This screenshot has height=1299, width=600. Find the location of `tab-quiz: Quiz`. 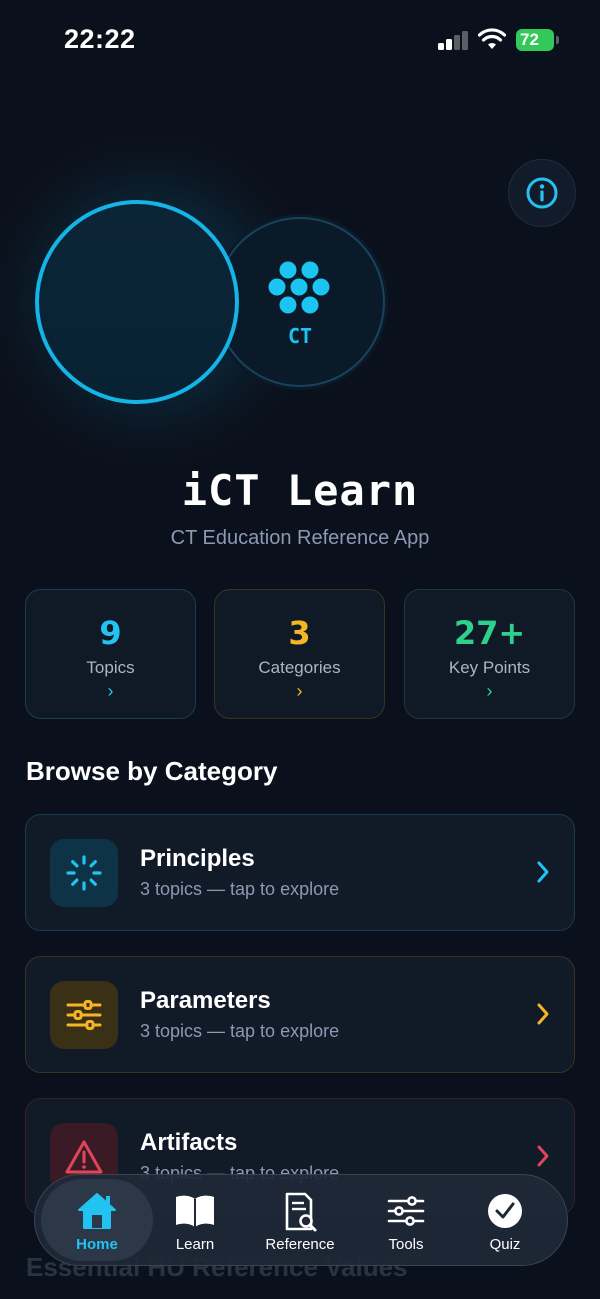

tab-quiz: Quiz is located at coordinates (505, 1220).